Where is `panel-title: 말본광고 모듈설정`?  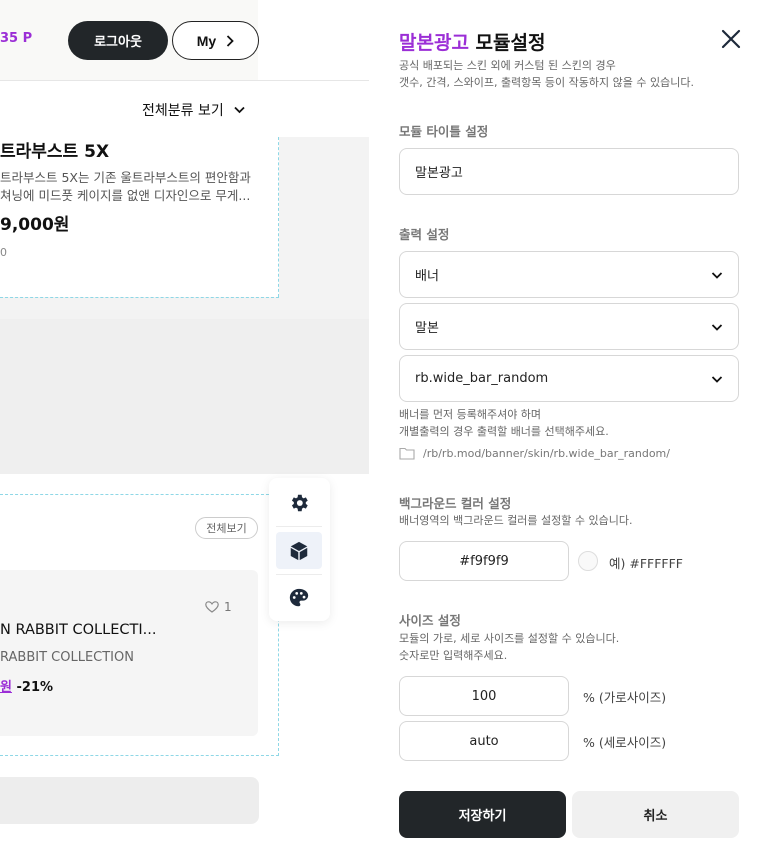
panel-title: 말본광고 모듈설정 is located at coordinates (472, 41).